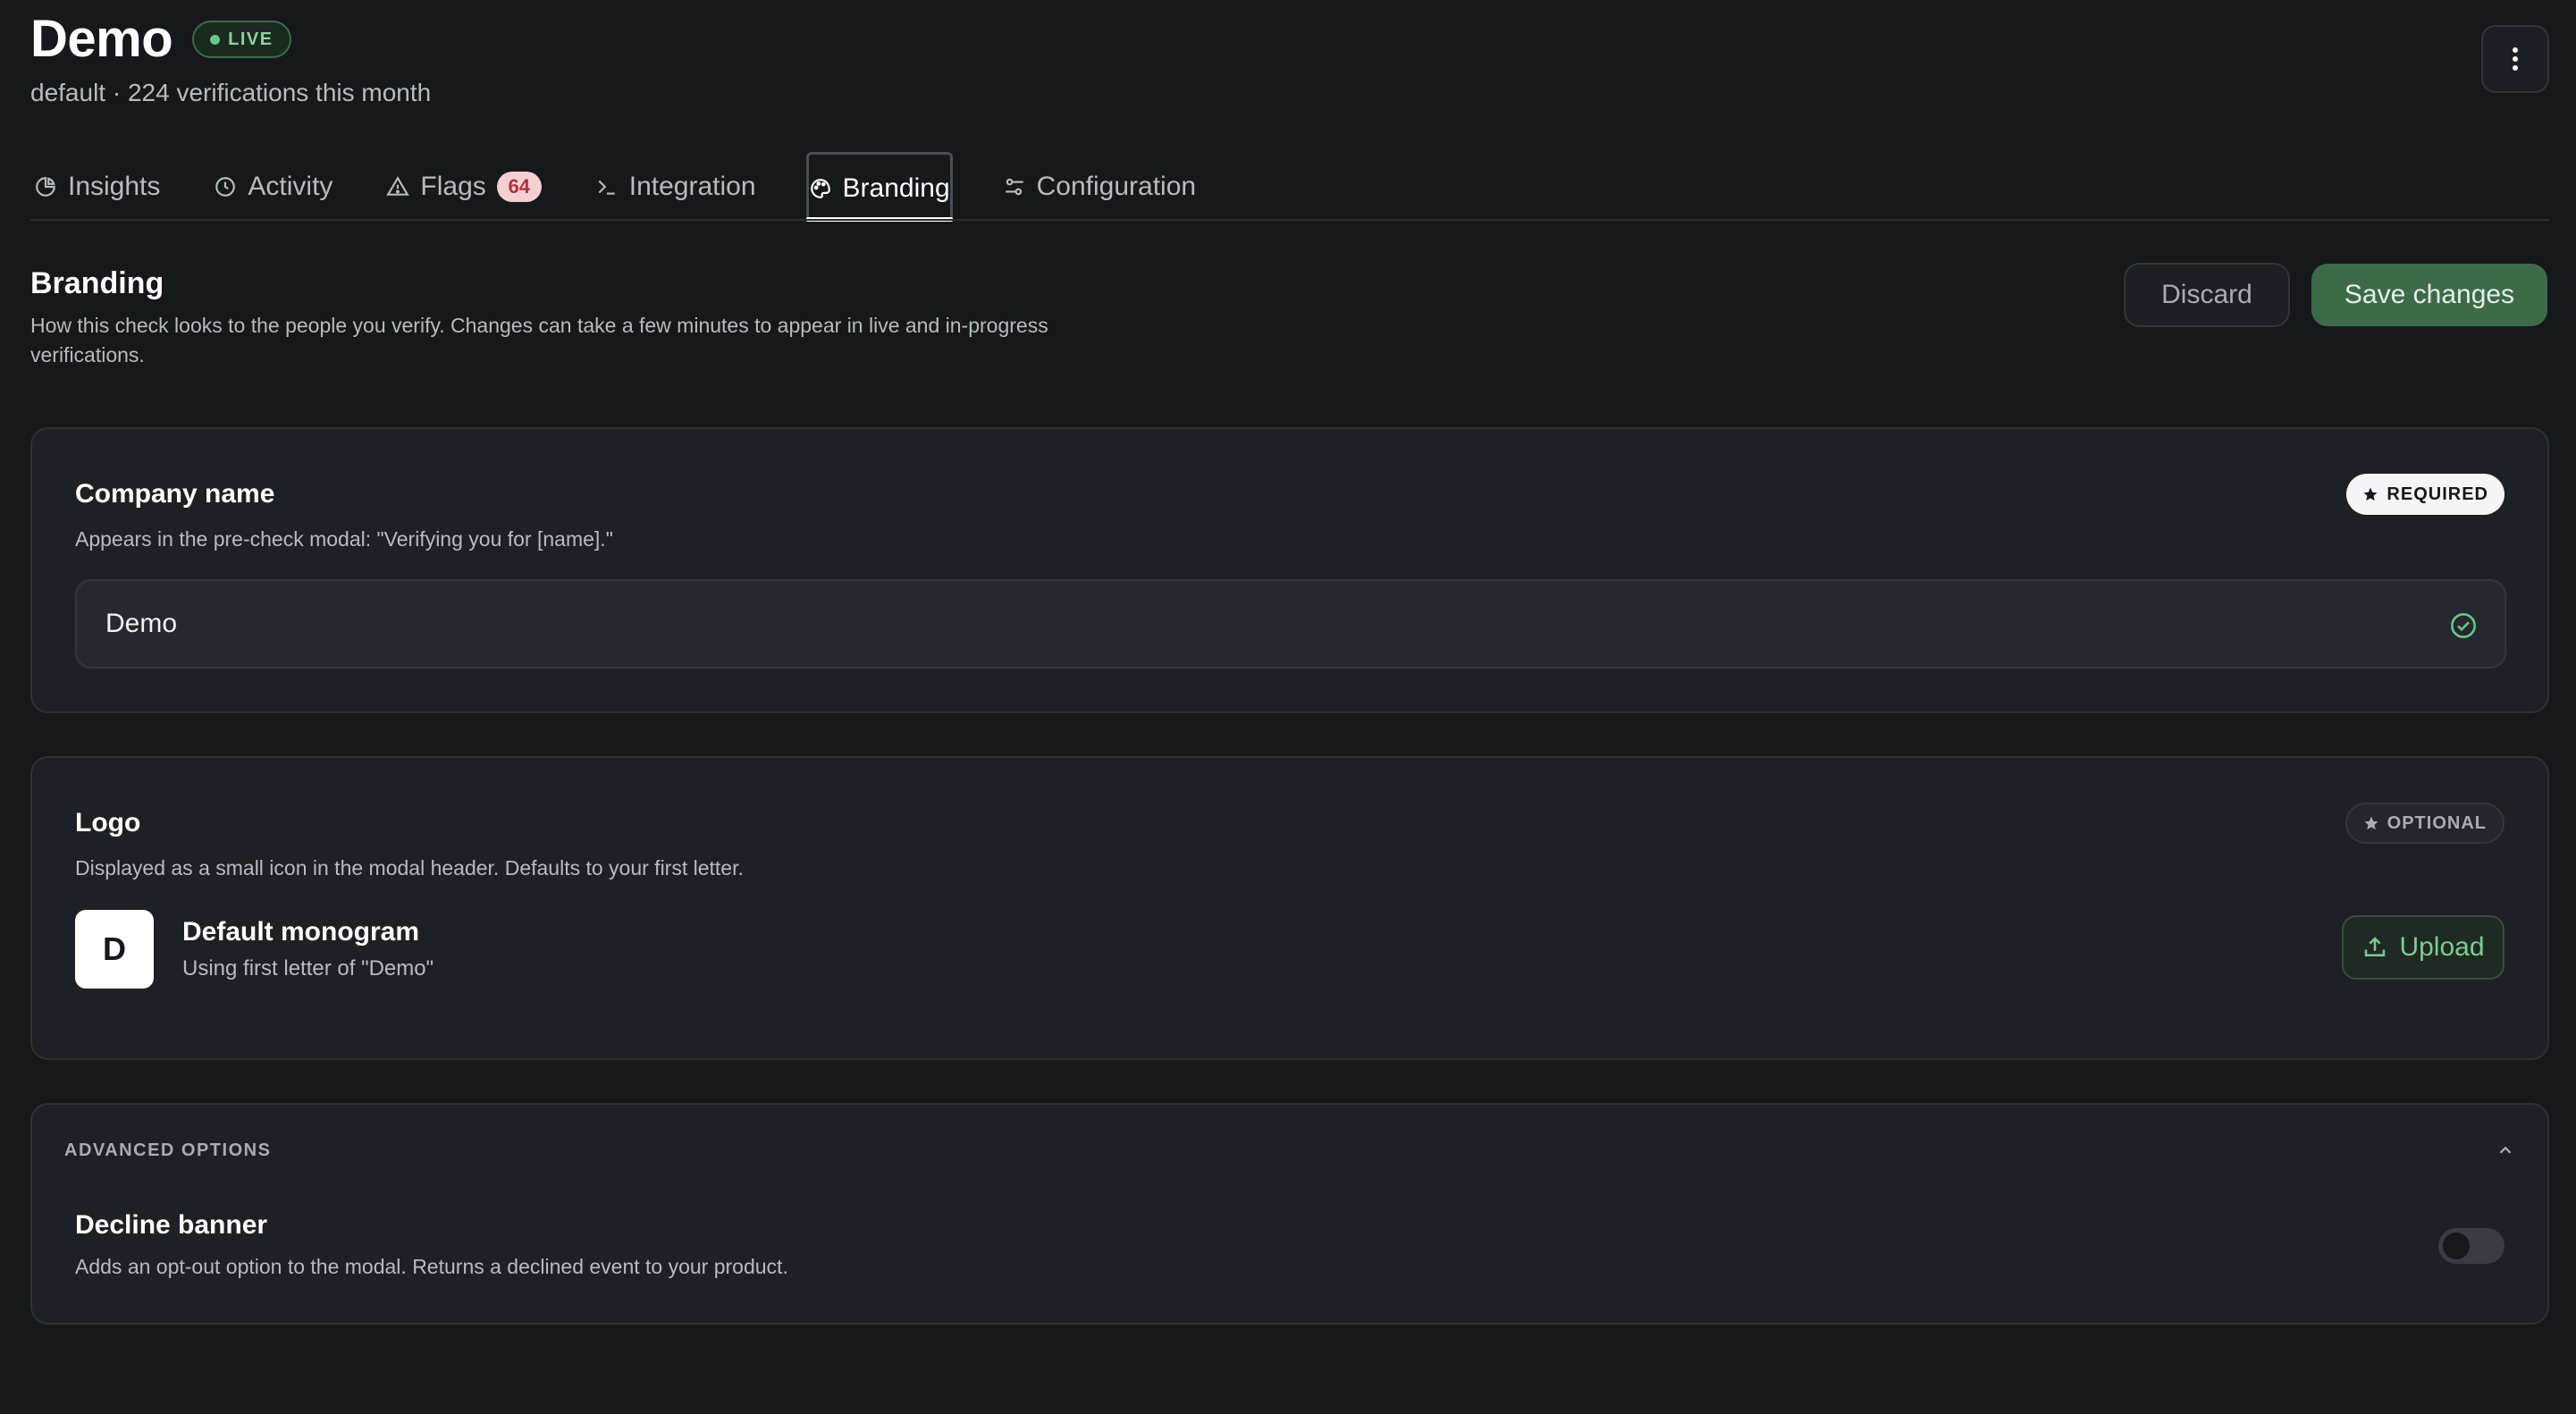 The image size is (2576, 1414). Describe the element at coordinates (398, 186) in the screenshot. I see `warning-triangle-icon` at that location.